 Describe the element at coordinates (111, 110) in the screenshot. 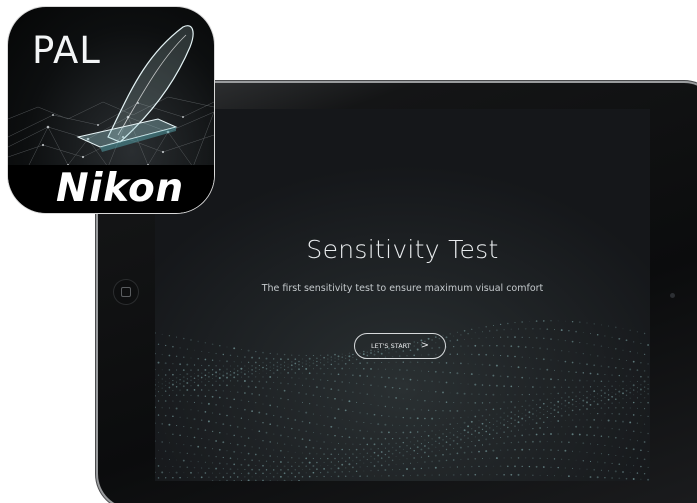

I see `app-icon: PAL Nikon` at that location.